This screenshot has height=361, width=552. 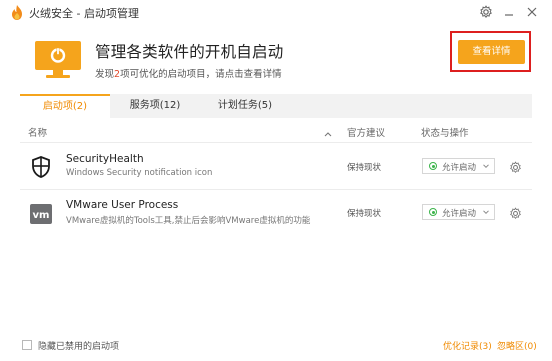 I want to click on svg-text: vm, so click(x=41, y=215).